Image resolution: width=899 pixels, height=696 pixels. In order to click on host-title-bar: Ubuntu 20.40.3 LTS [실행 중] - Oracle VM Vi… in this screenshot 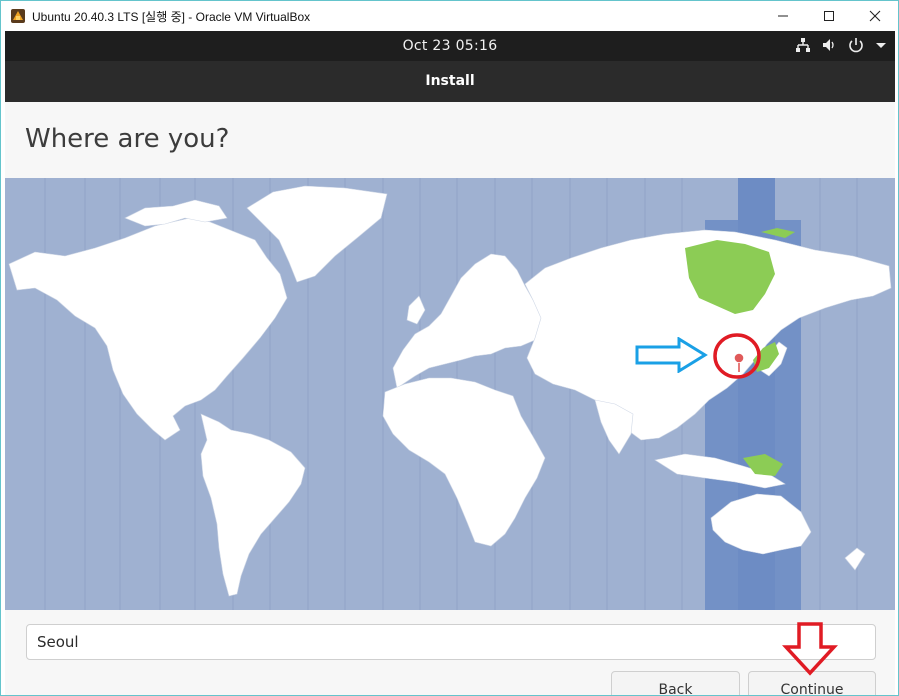, I will do `click(449, 16)`.